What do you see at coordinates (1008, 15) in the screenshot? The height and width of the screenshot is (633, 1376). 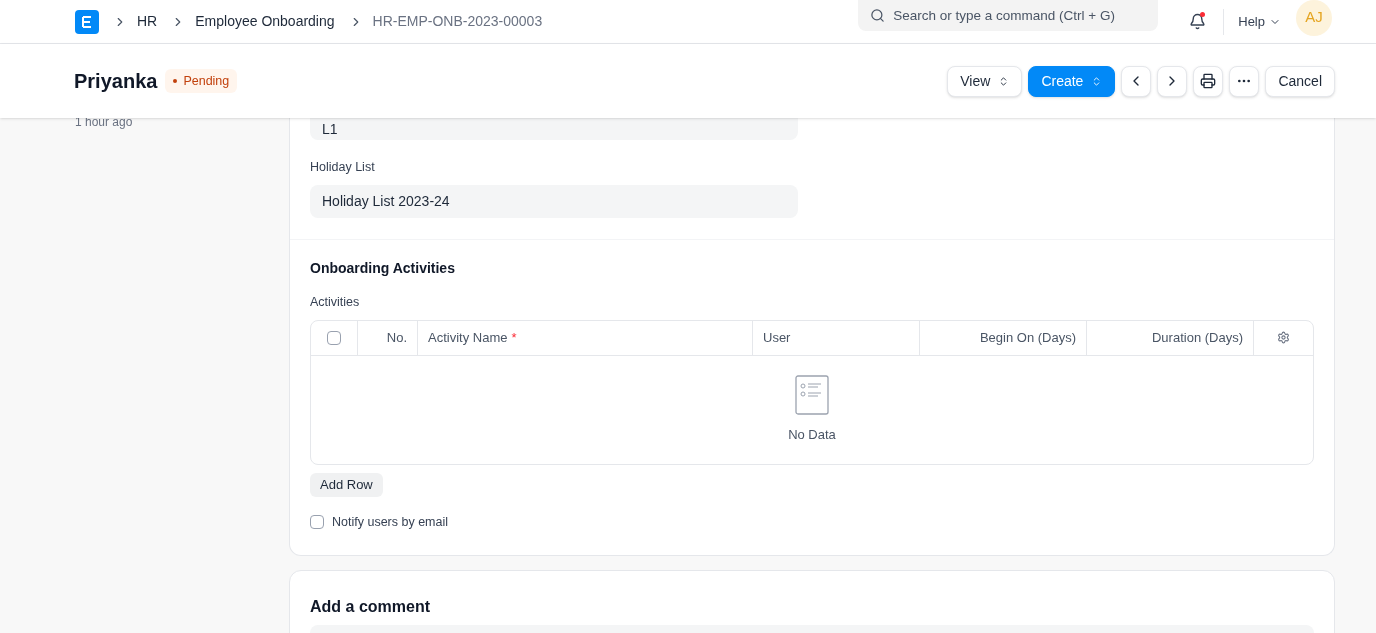 I see `search-field: Search or type a command (Ctrl + G)` at bounding box center [1008, 15].